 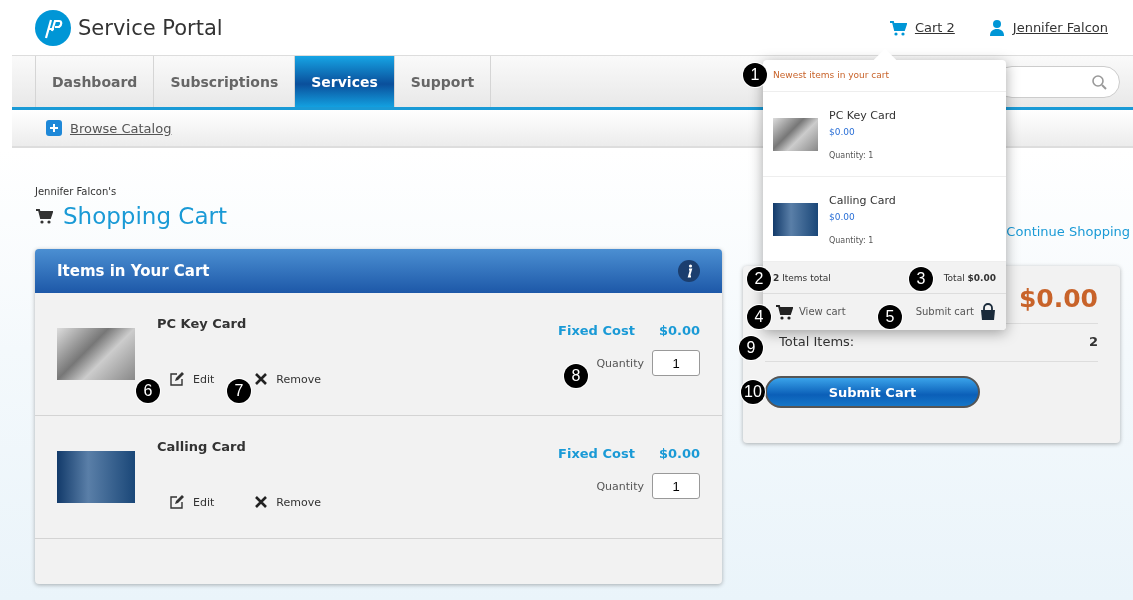 What do you see at coordinates (969, 278) in the screenshot?
I see `total-price: Total $0.00` at bounding box center [969, 278].